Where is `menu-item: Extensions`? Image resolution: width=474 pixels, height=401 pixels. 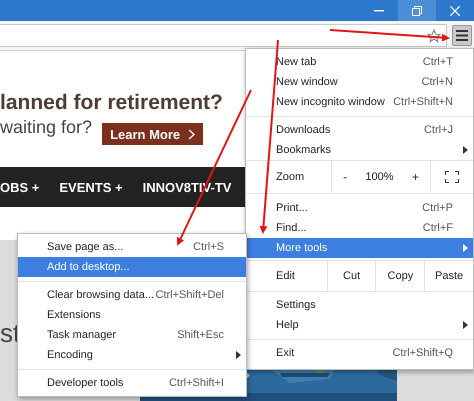
menu-item: Extensions is located at coordinates (132, 315).